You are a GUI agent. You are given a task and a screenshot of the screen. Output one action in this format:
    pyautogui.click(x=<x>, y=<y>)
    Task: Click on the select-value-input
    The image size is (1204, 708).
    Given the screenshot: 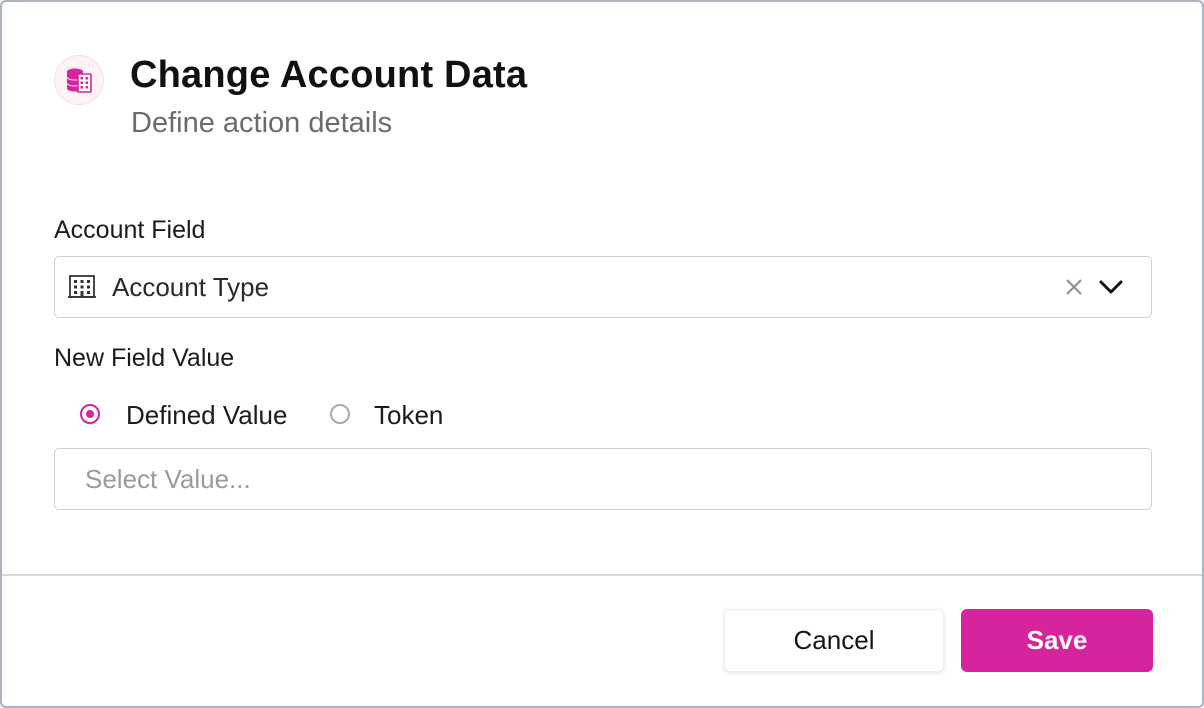 What is the action you would take?
    pyautogui.click(x=603, y=479)
    